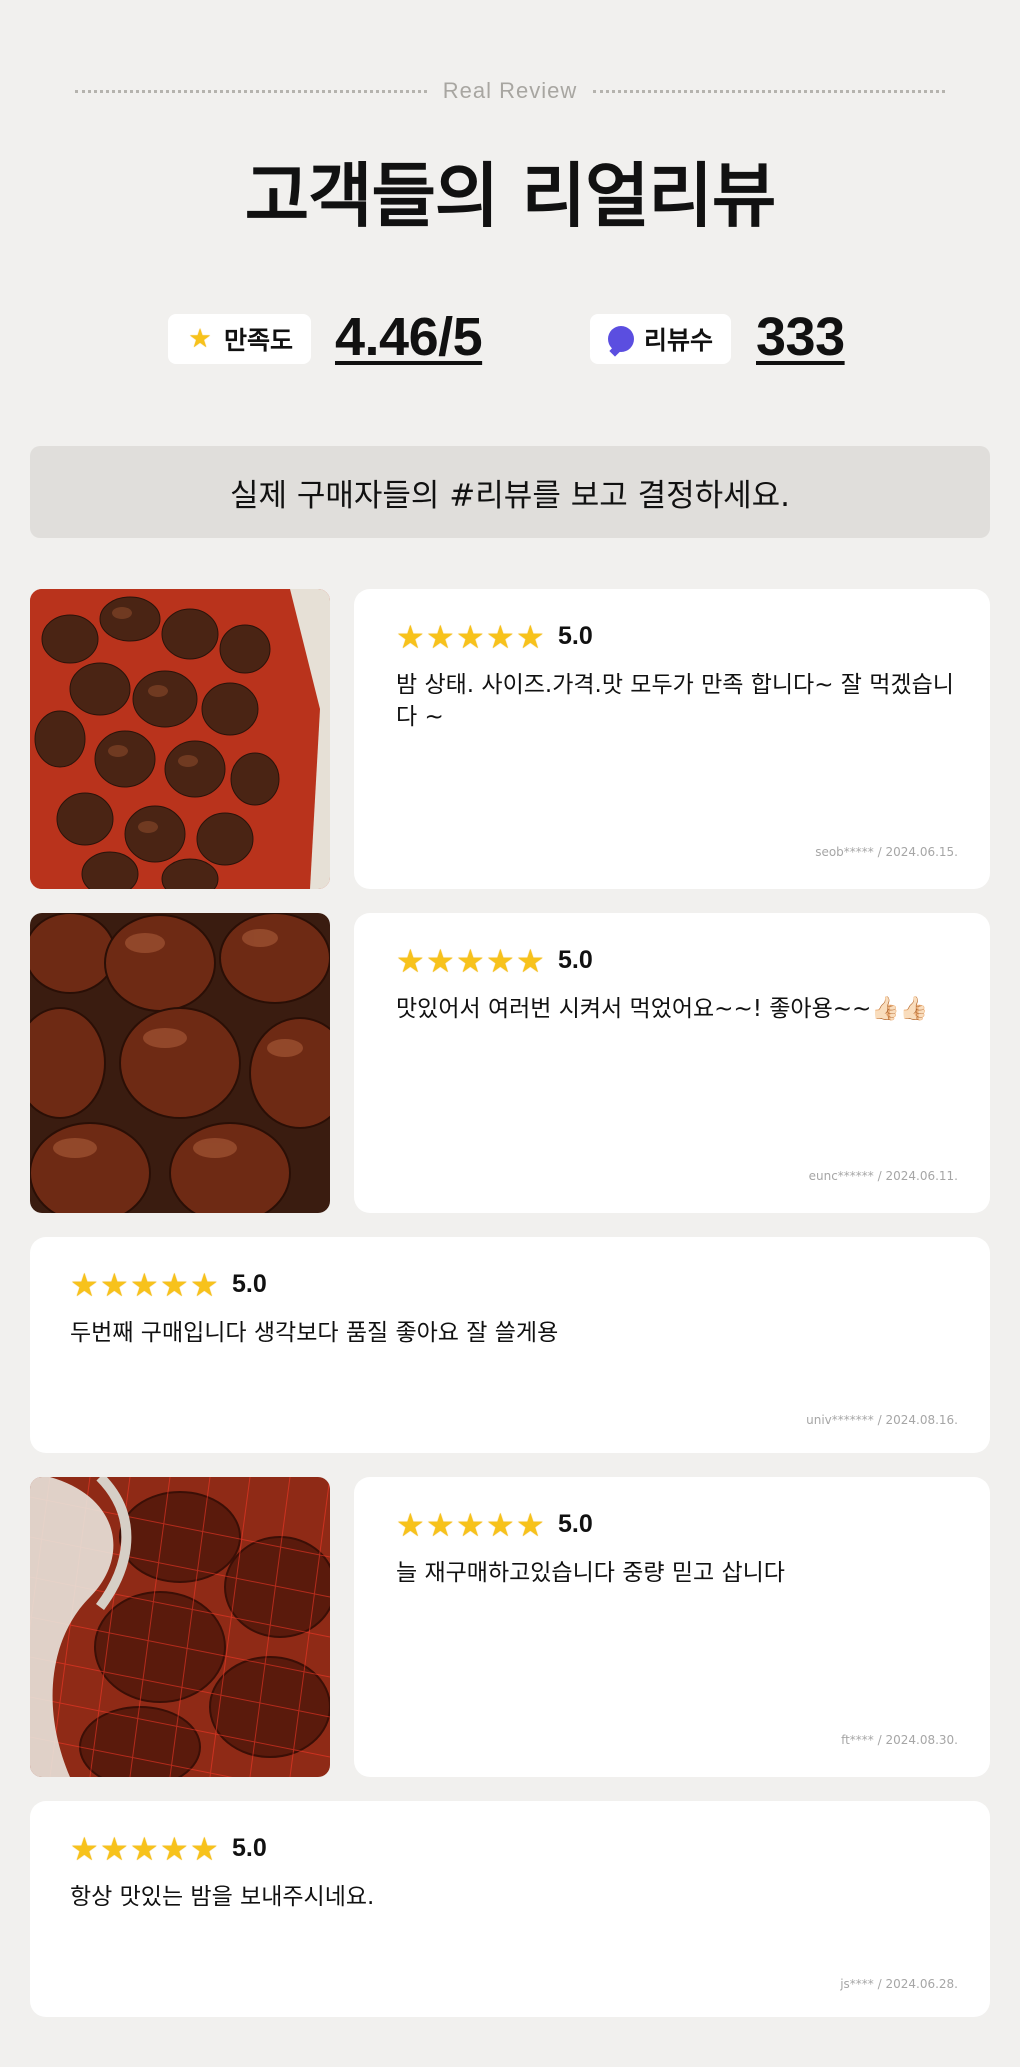  Describe the element at coordinates (590, 1573) in the screenshot. I see `review-text: 늘 재구매하고있습니다 중량 믿고 삽니다` at that location.